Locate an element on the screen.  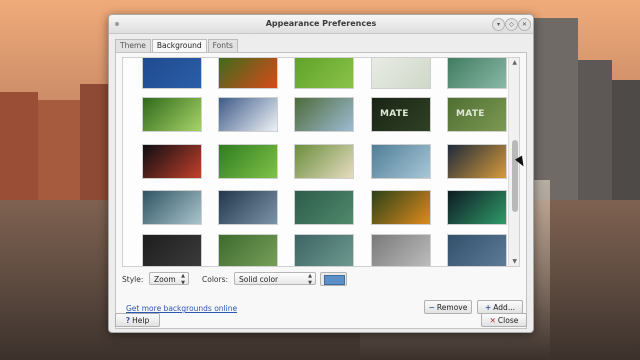
wallpaper-thumbnail-green-gradient is located at coordinates (477, 73).